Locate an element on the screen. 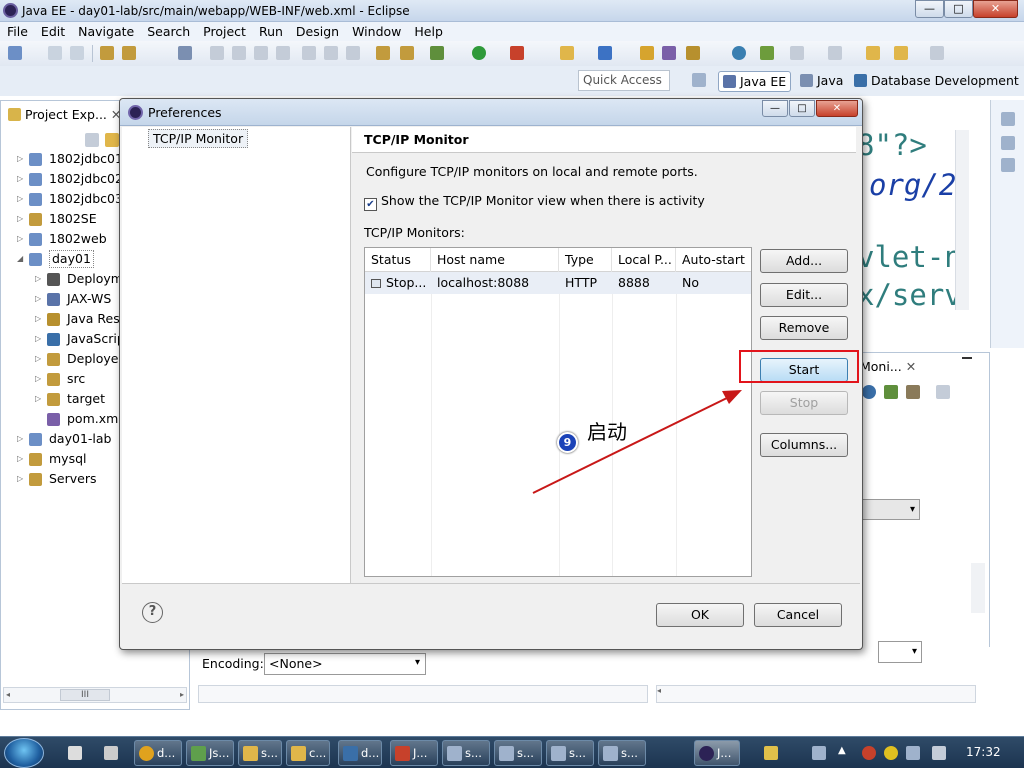 The width and height of the screenshot is (1024, 768). editor-scrollbar is located at coordinates (962, 220).